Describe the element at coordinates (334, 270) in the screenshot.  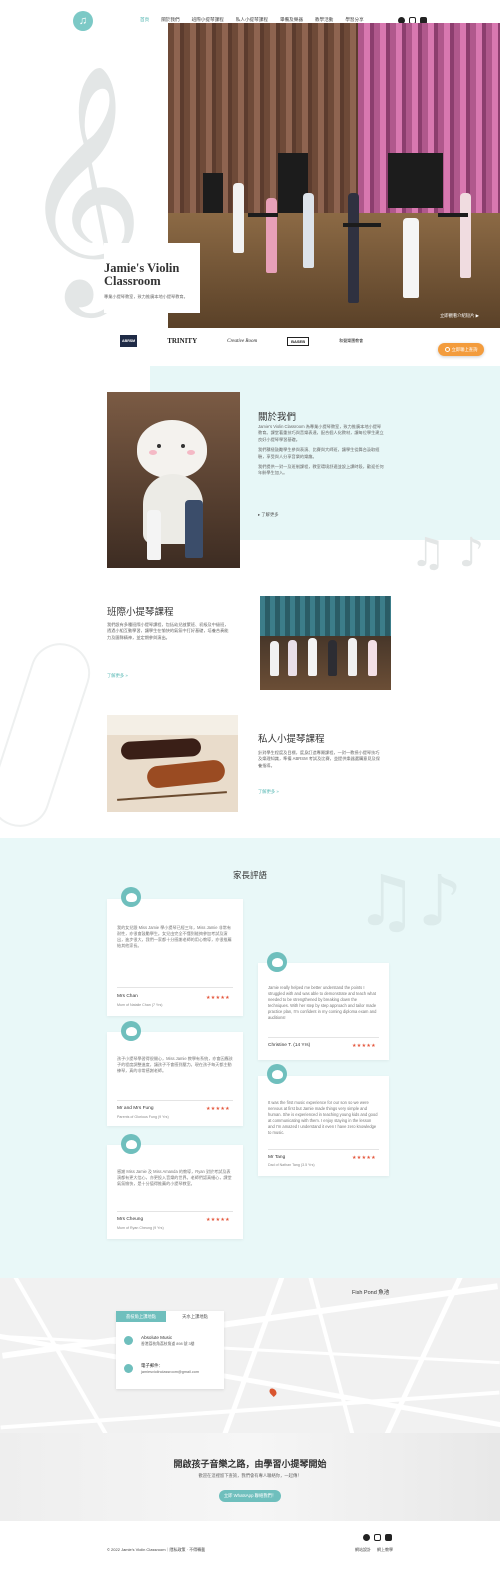
I see `stage-floor` at that location.